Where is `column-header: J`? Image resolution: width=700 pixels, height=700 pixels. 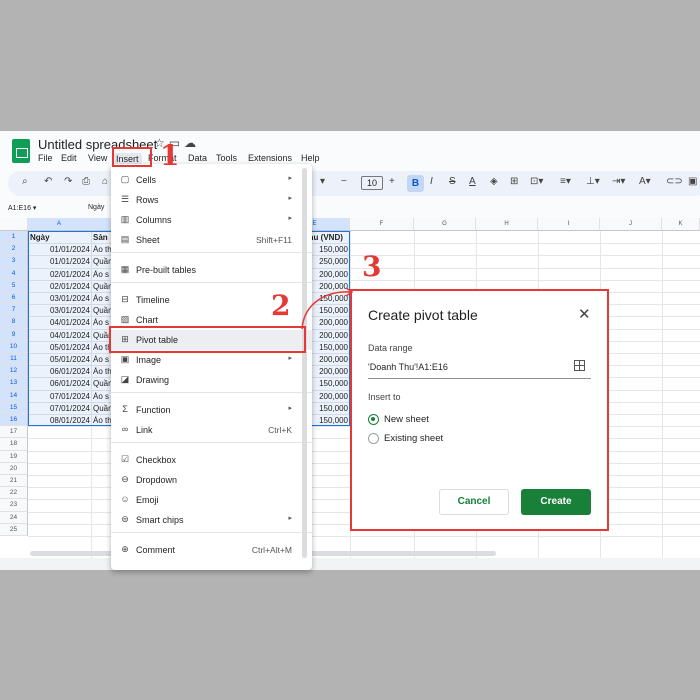
column-header: J is located at coordinates (631, 224).